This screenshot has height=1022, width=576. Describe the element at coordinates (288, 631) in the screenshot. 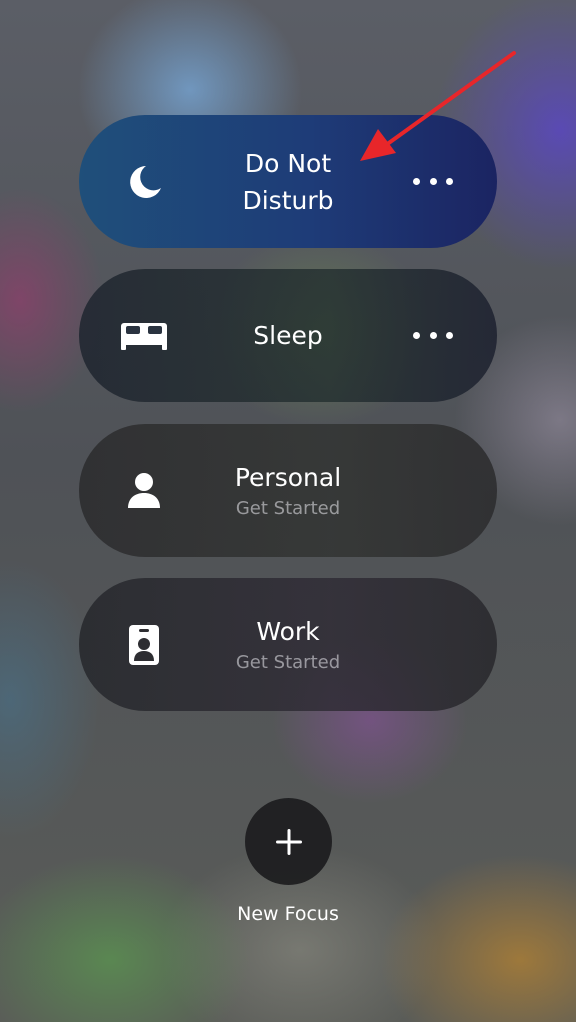

I see `focus-title: Work` at that location.